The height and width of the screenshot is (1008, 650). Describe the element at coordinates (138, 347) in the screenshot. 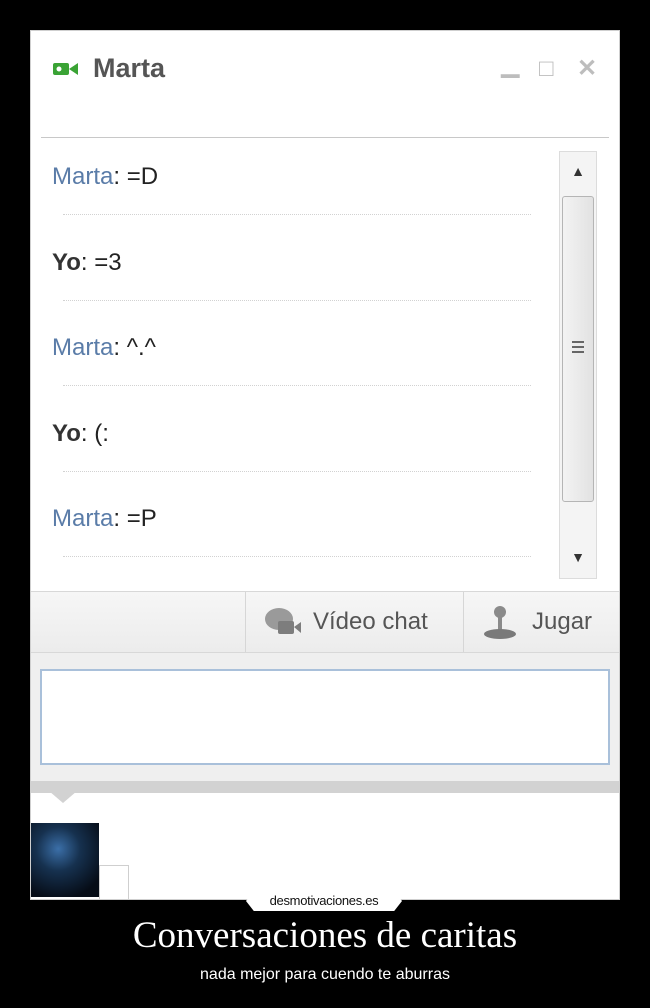

I see `message-text: ^.^` at that location.